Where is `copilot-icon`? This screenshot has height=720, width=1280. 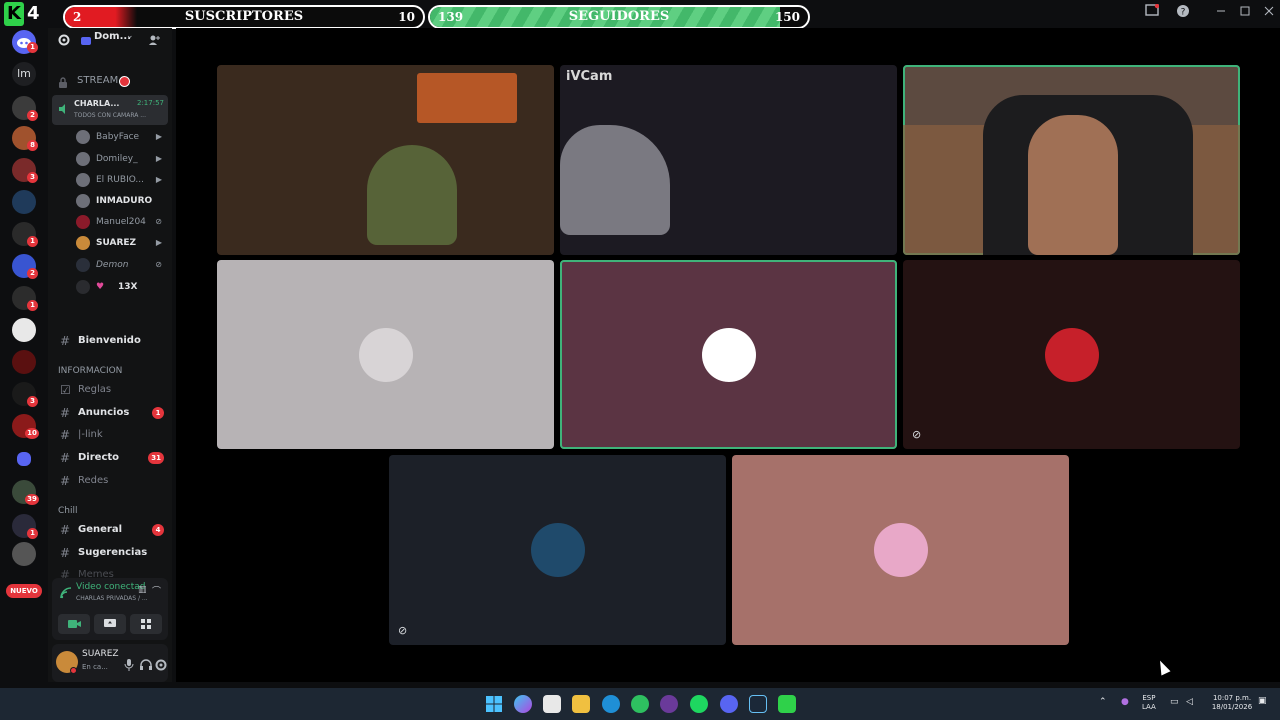
copilot-icon is located at coordinates (523, 704).